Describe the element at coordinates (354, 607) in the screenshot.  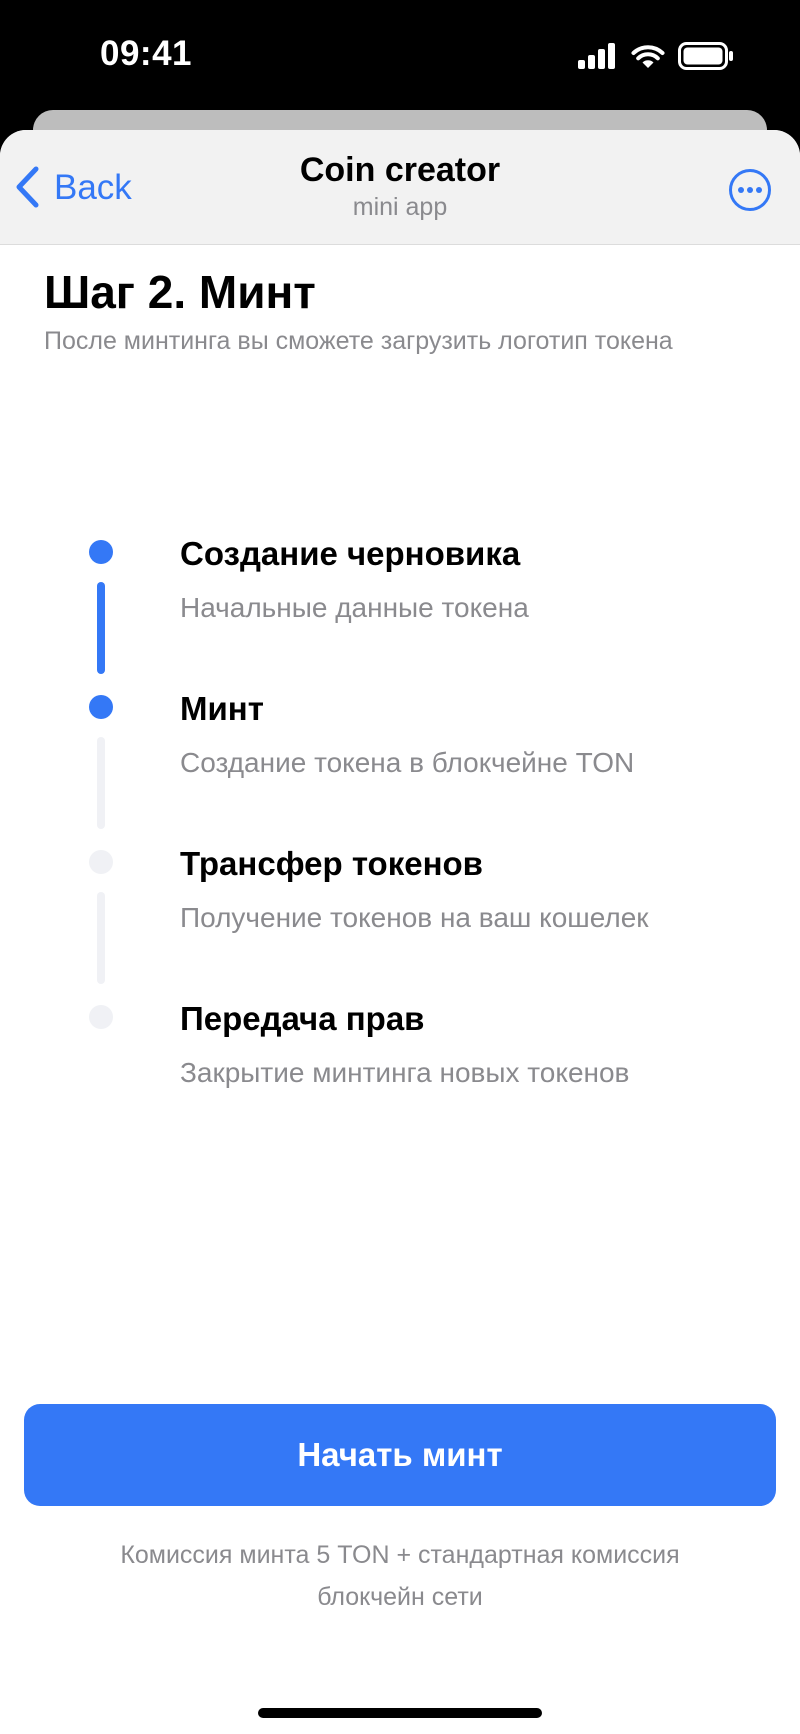
I see `step-description: Начальные данные токена` at that location.